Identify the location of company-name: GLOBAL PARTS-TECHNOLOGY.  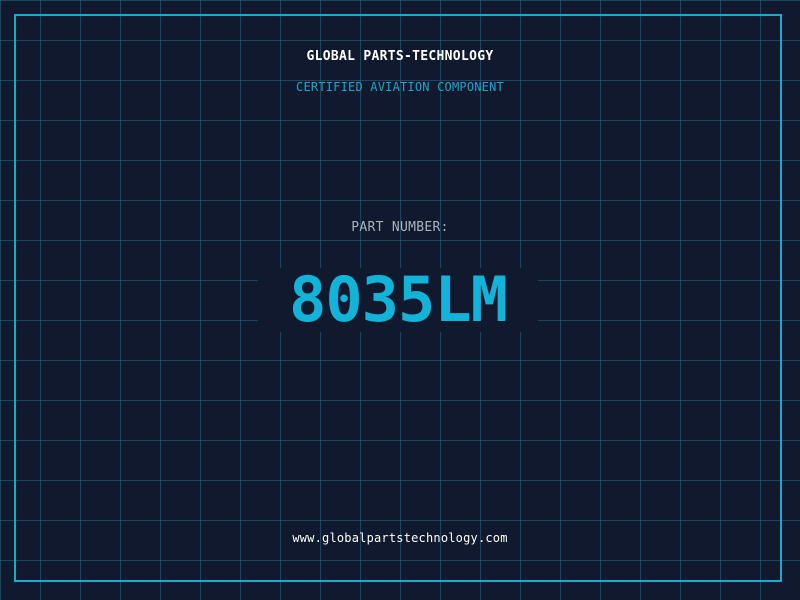
(400, 56).